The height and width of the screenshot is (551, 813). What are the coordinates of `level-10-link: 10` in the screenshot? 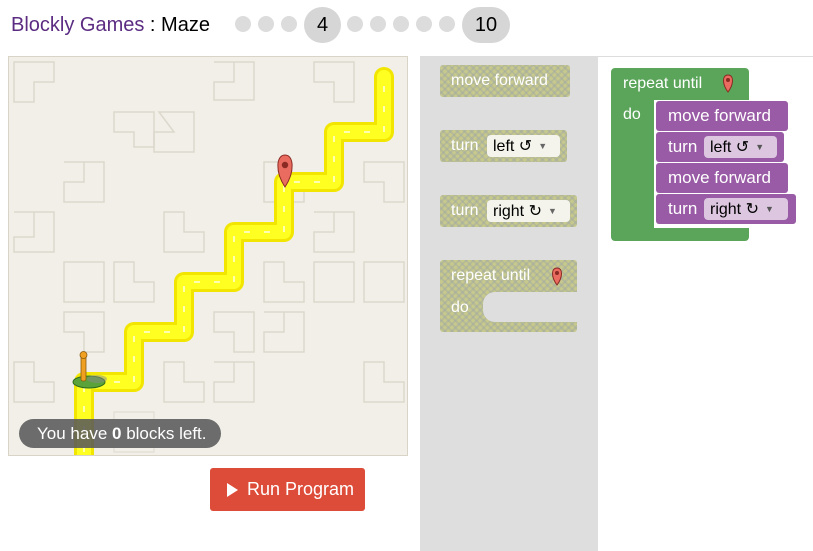 It's located at (486, 25).